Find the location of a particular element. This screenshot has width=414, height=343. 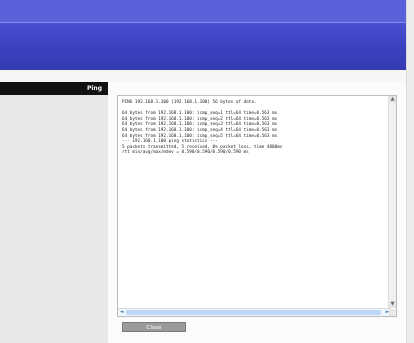

horizontal-scrollbar: ◄ ► is located at coordinates (254, 312).